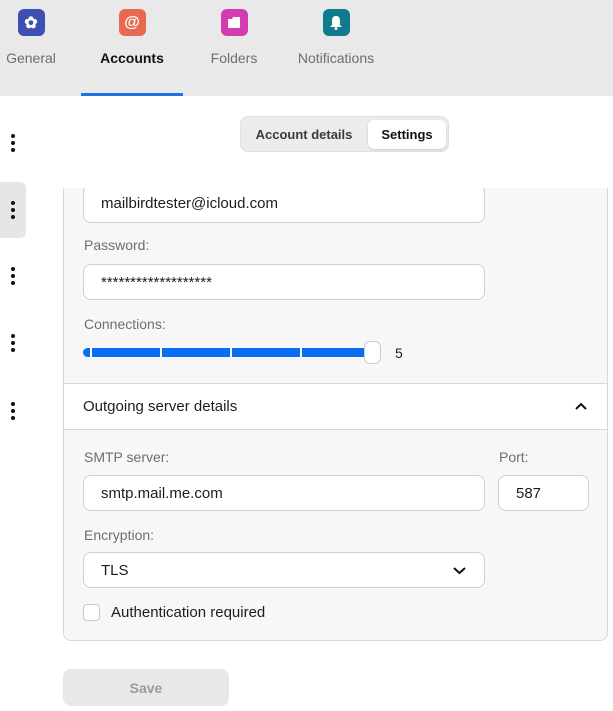  Describe the element at coordinates (132, 58) in the screenshot. I see `tab-label: Accounts` at that location.